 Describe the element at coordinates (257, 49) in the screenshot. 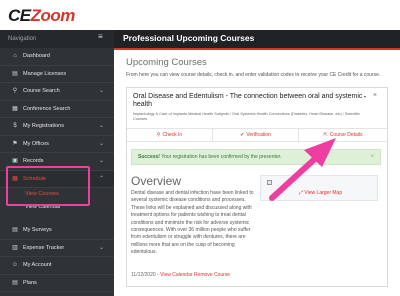

I see `header-divider` at that location.